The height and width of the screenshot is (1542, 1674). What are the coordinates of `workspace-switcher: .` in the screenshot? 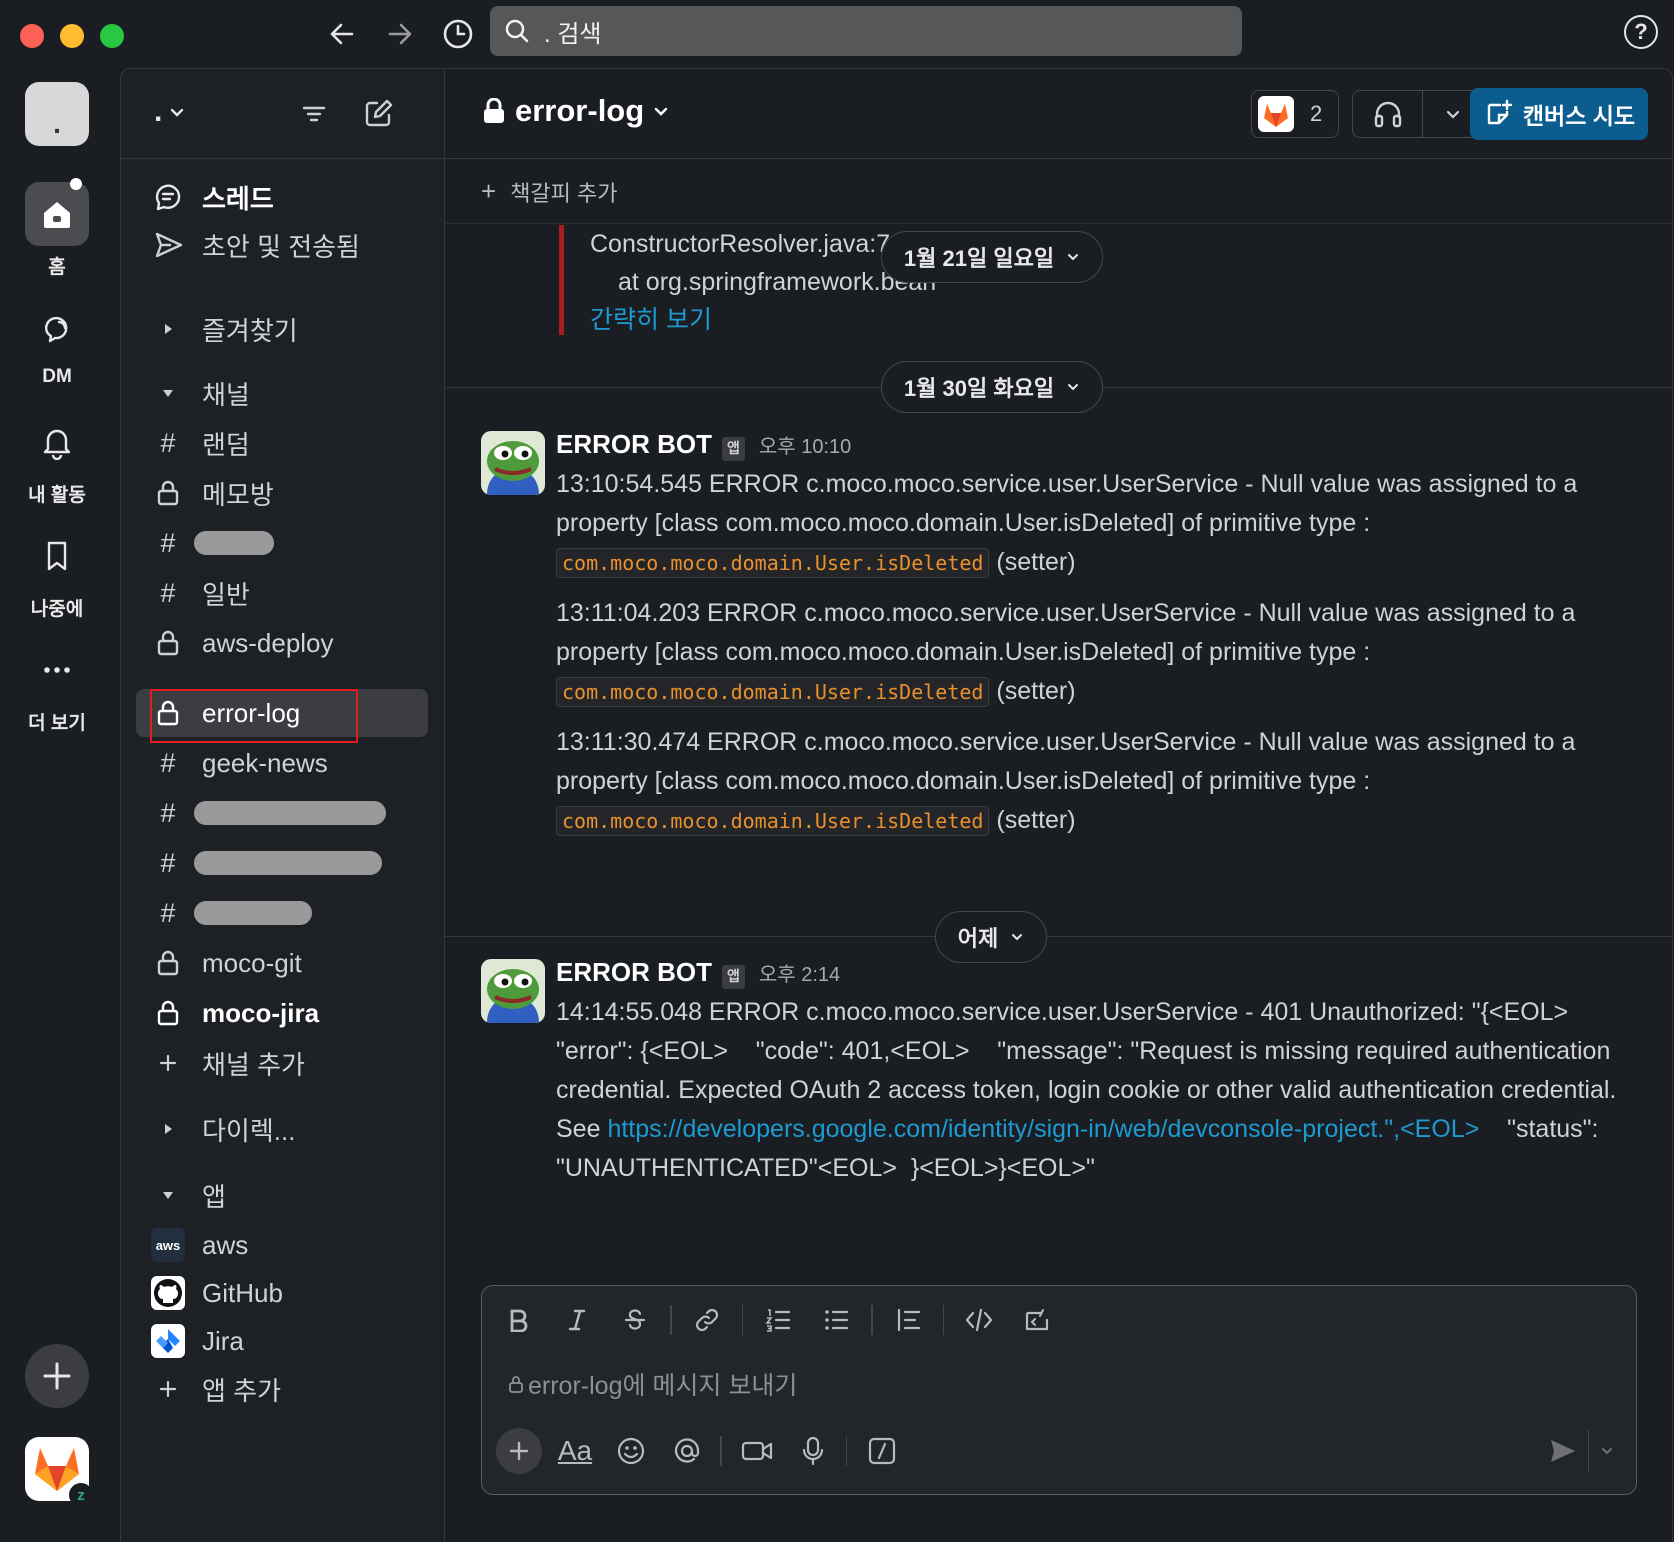 It's located at (57, 114).